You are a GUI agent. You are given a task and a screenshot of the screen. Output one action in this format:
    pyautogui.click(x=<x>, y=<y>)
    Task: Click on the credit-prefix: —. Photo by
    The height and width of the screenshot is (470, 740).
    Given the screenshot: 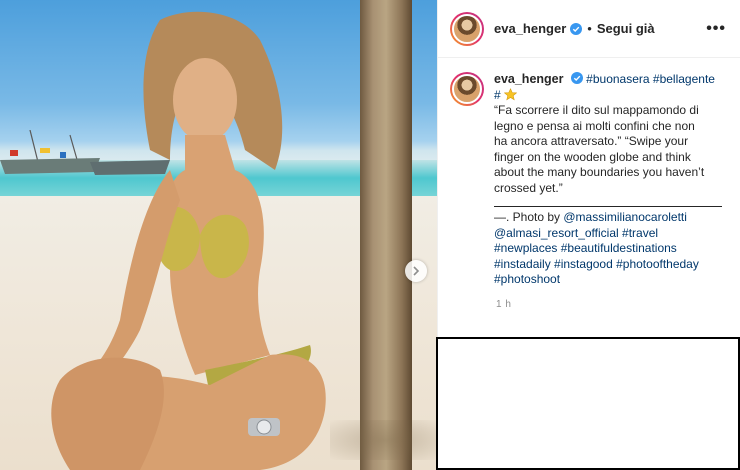 What is the action you would take?
    pyautogui.click(x=529, y=217)
    